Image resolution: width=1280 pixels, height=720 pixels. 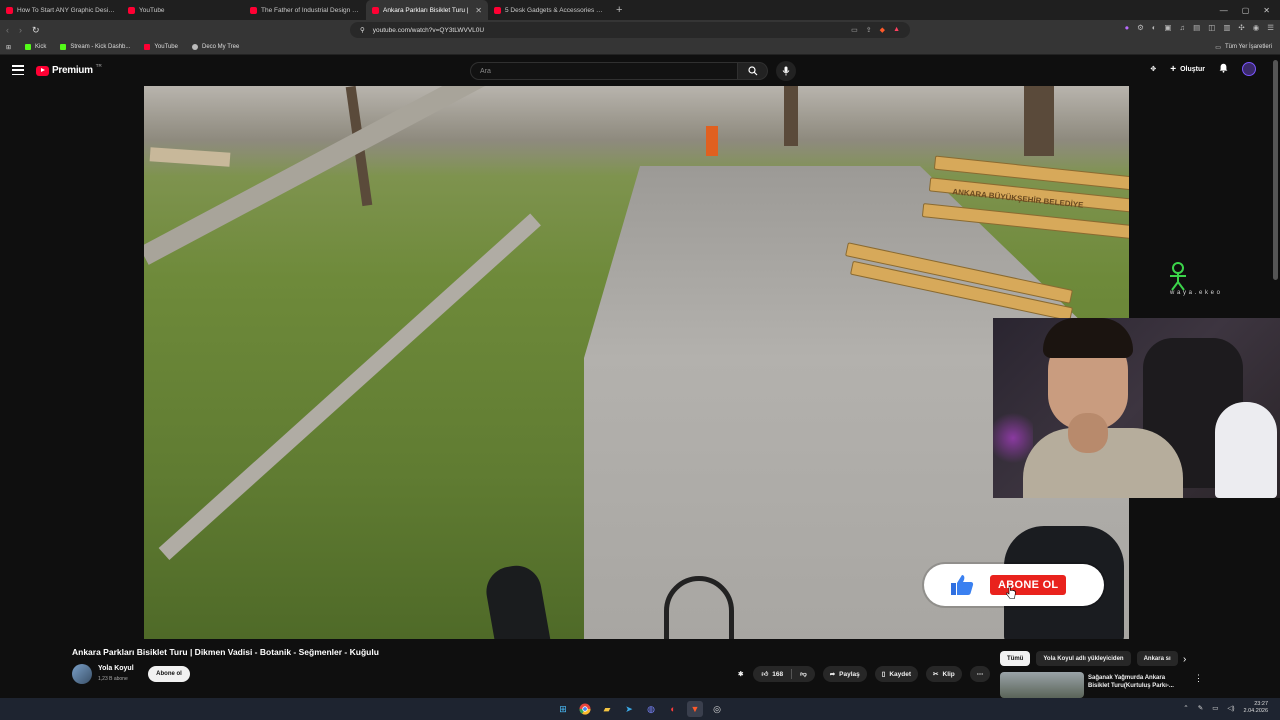 I want to click on channel-watermark: w a y a . e k e o, so click(x=1214, y=278).